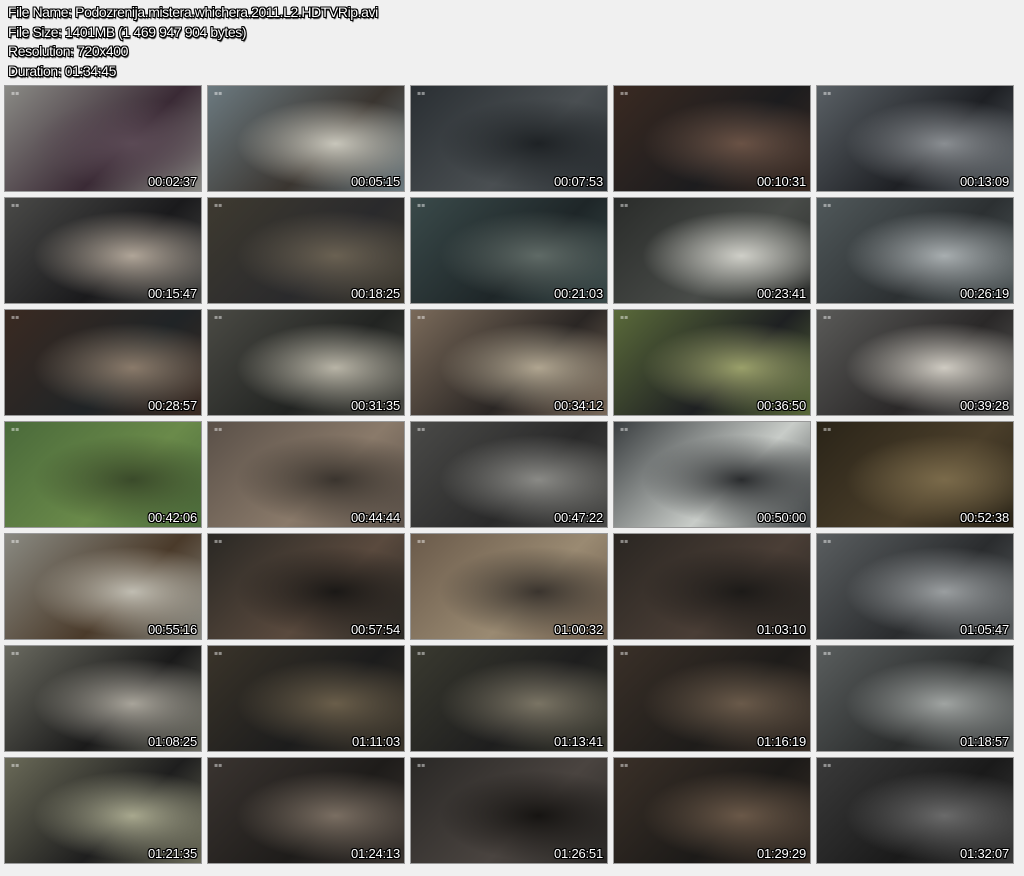 This screenshot has height=876, width=1024. Describe the element at coordinates (68, 51) in the screenshot. I see `resolution: Resolution: 720x400` at that location.